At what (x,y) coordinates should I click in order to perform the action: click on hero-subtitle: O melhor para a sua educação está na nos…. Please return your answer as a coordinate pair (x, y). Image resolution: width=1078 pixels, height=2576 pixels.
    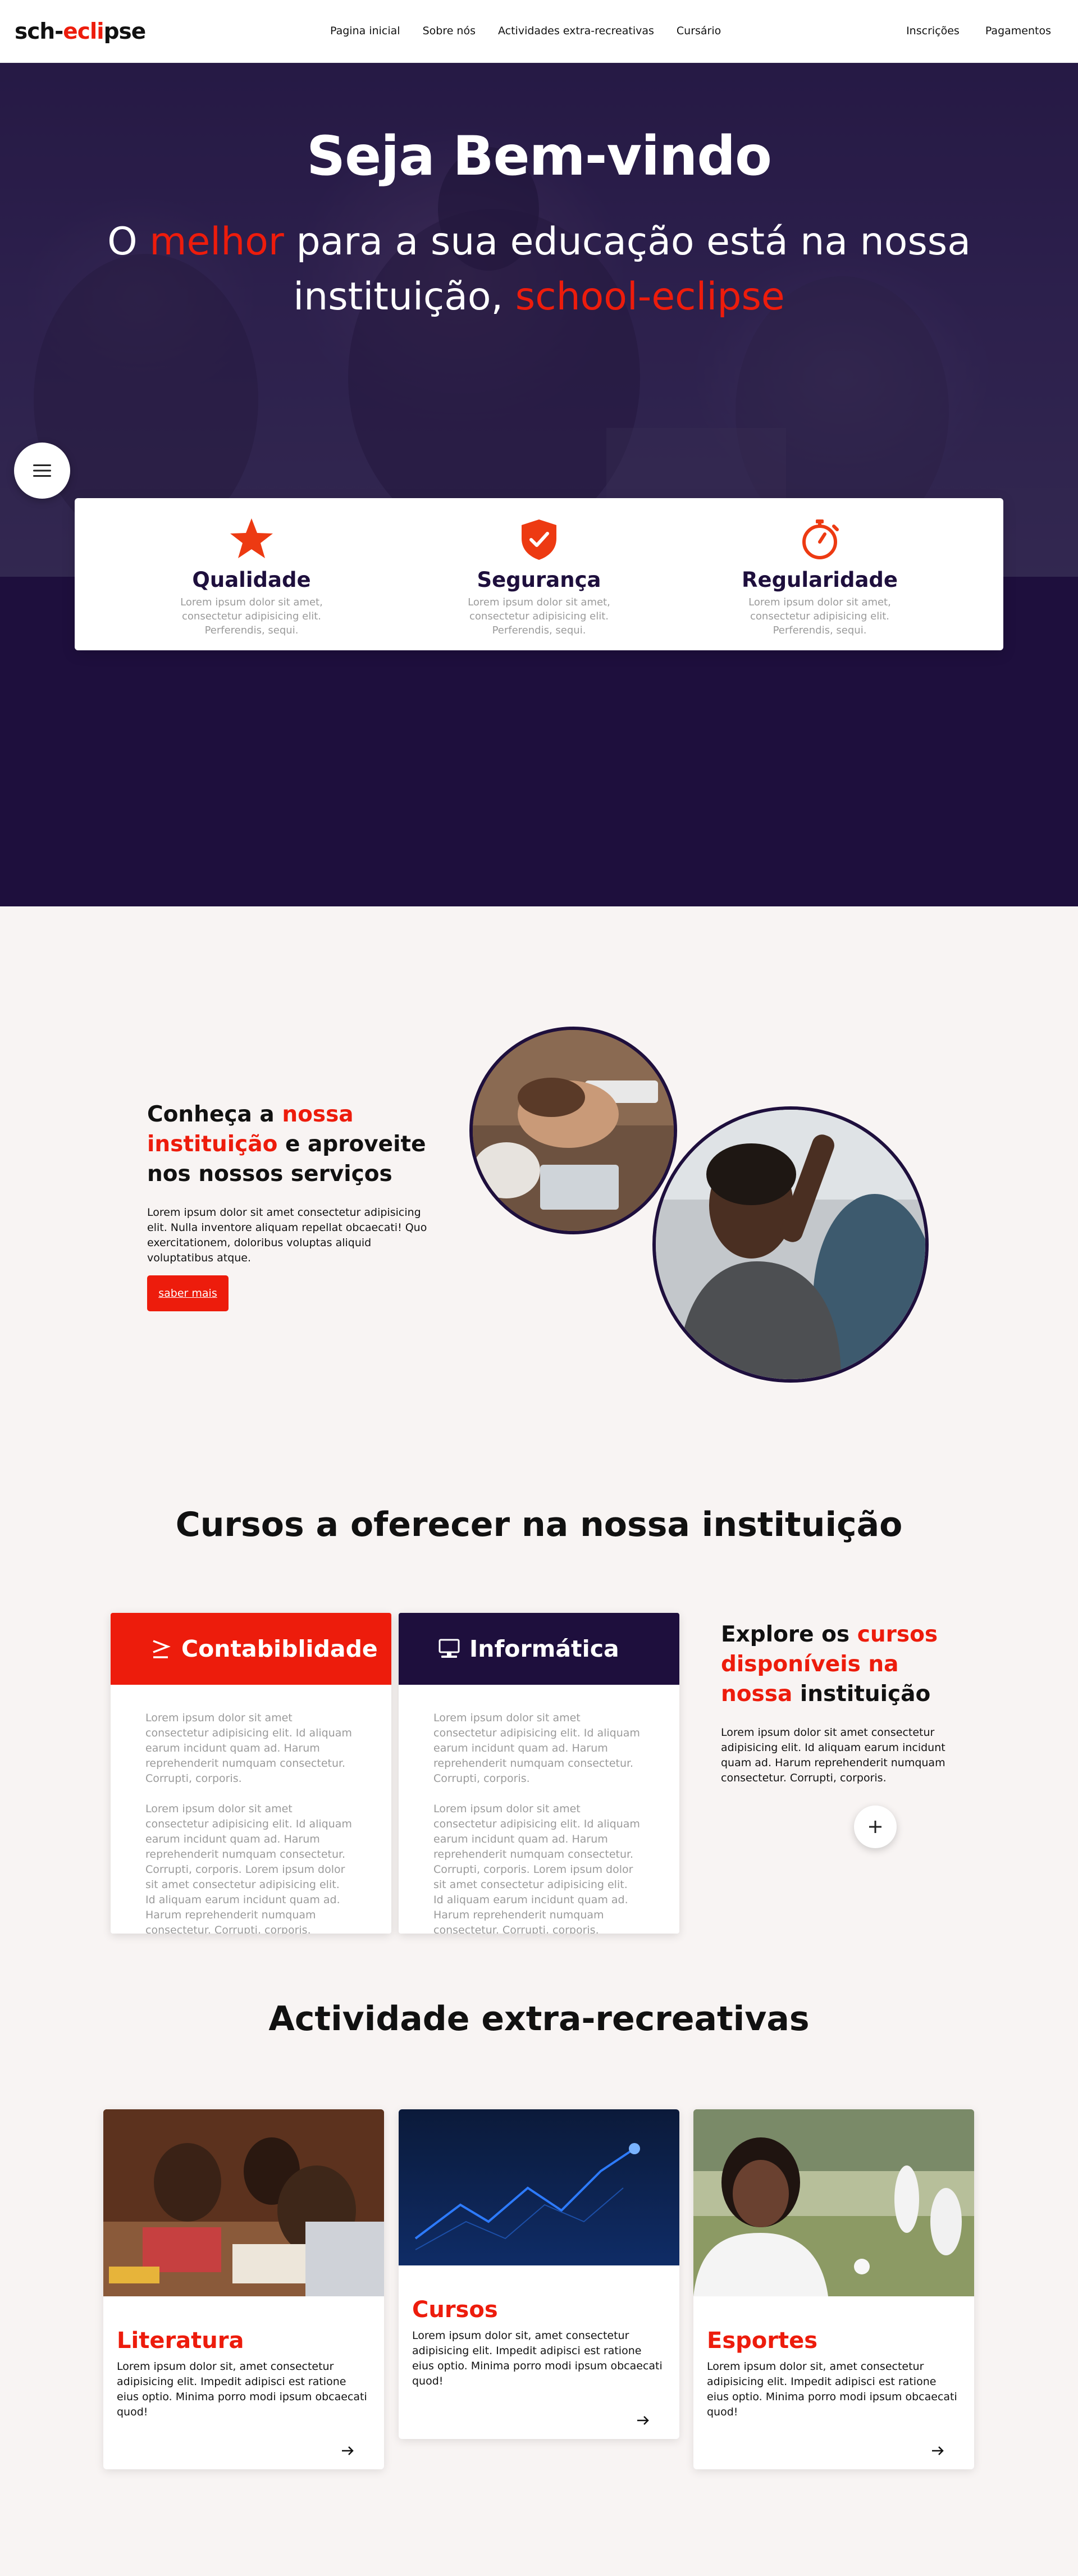
    Looking at the image, I should click on (539, 270).